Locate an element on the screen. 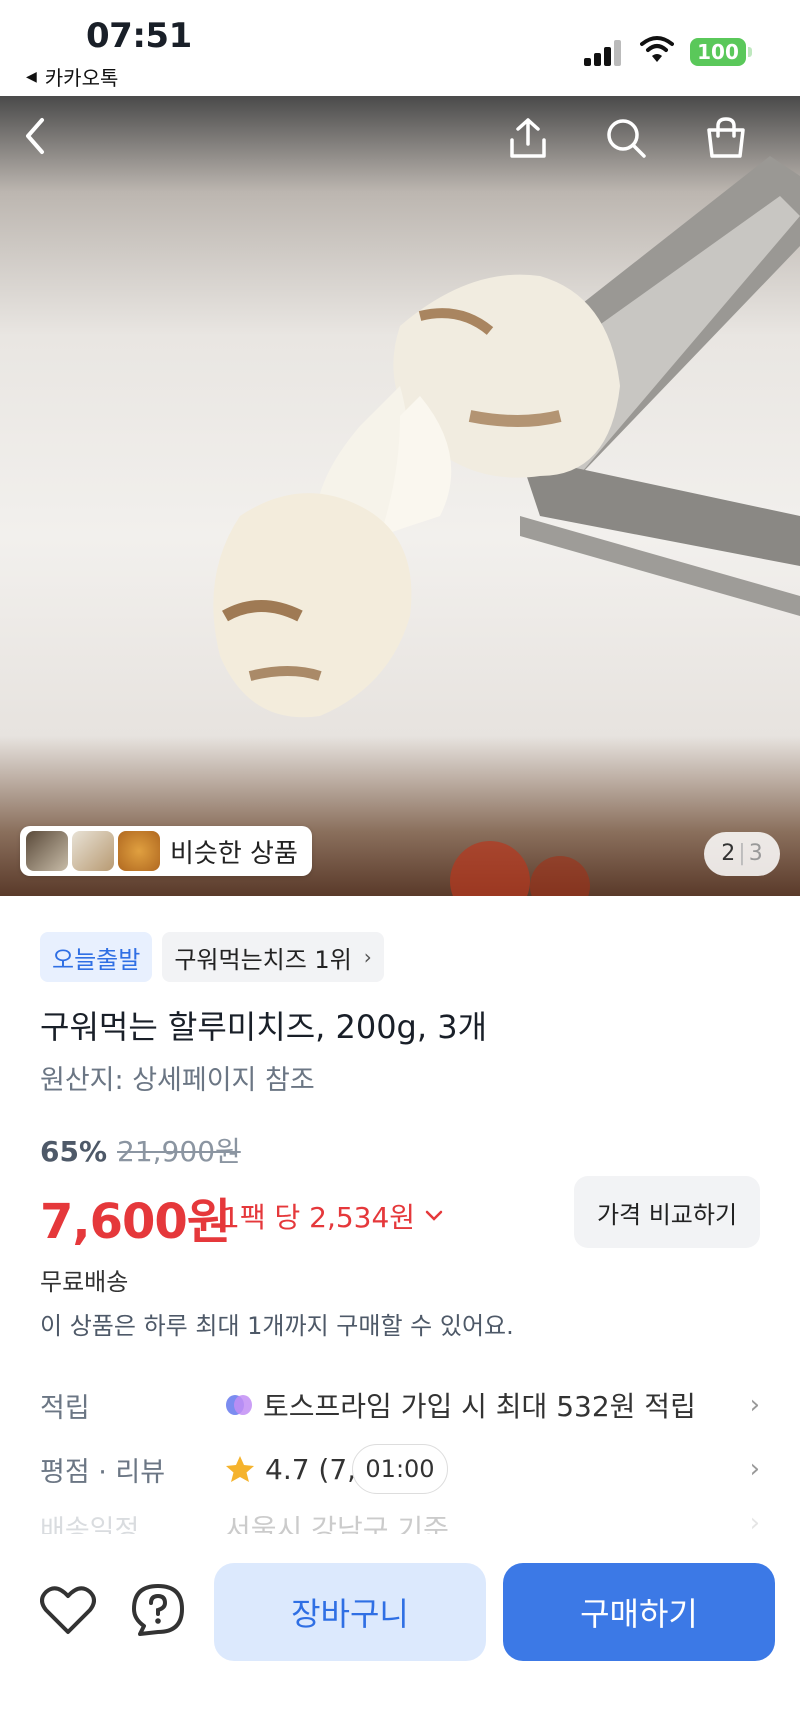 This screenshot has width=800, height=1731. back-app-label: 카카오톡 is located at coordinates (81, 78).